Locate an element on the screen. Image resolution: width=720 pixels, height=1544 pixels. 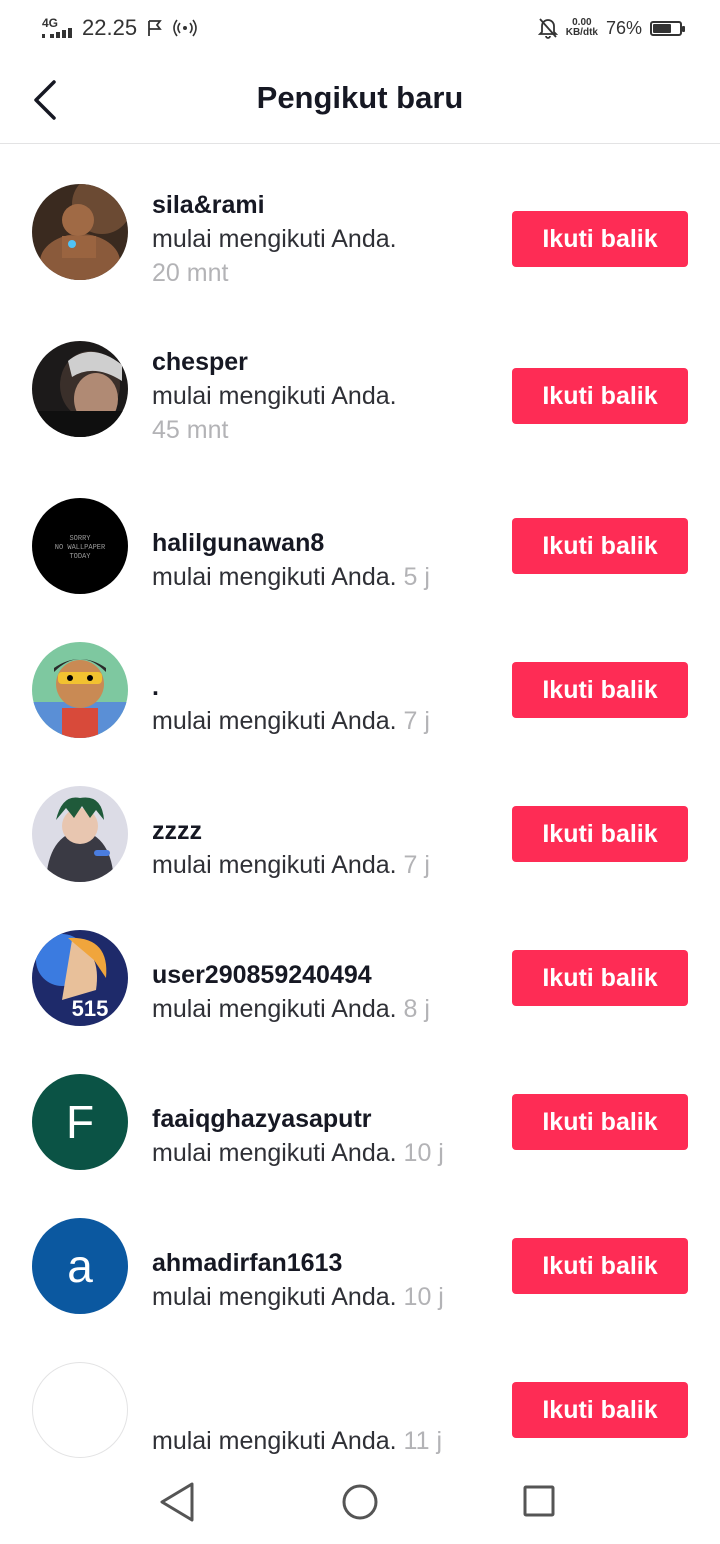
avatar-letter: a is located at coordinates (80, 1266).